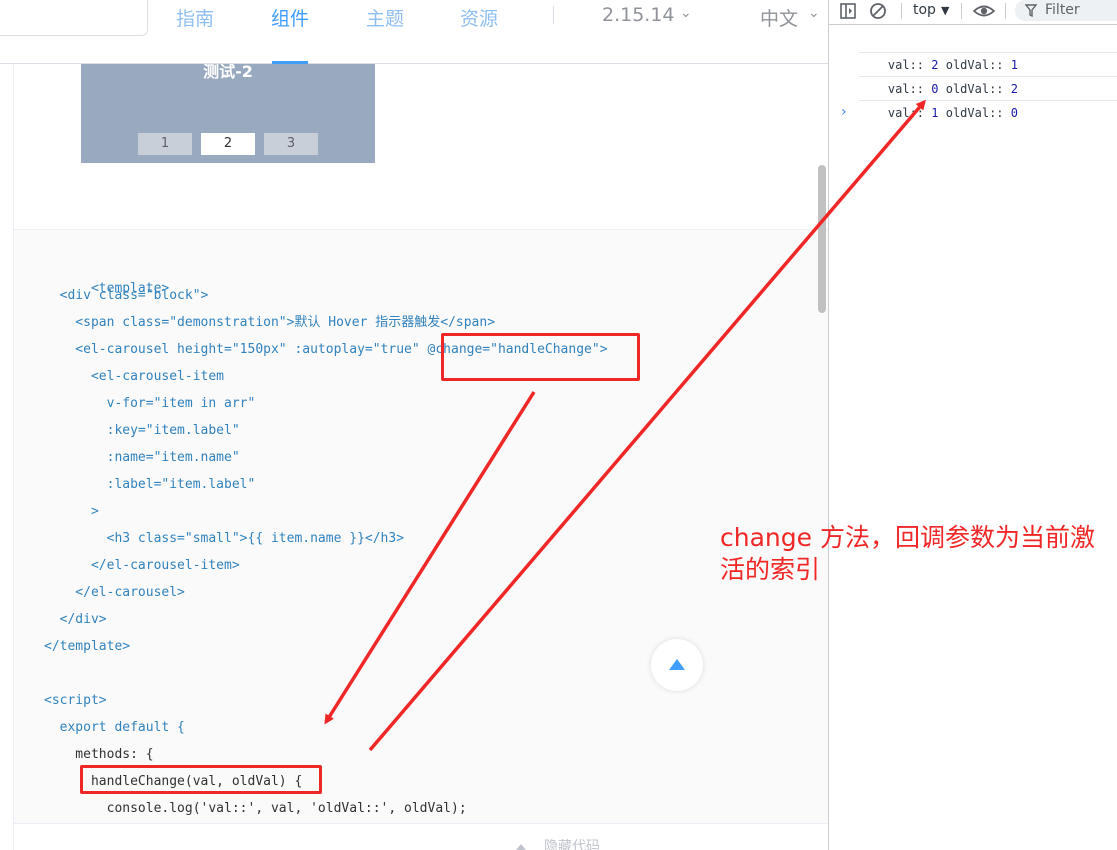 Image resolution: width=1117 pixels, height=850 pixels. What do you see at coordinates (150, 484) in the screenshot?
I see `code-line: :label="item.label"` at bounding box center [150, 484].